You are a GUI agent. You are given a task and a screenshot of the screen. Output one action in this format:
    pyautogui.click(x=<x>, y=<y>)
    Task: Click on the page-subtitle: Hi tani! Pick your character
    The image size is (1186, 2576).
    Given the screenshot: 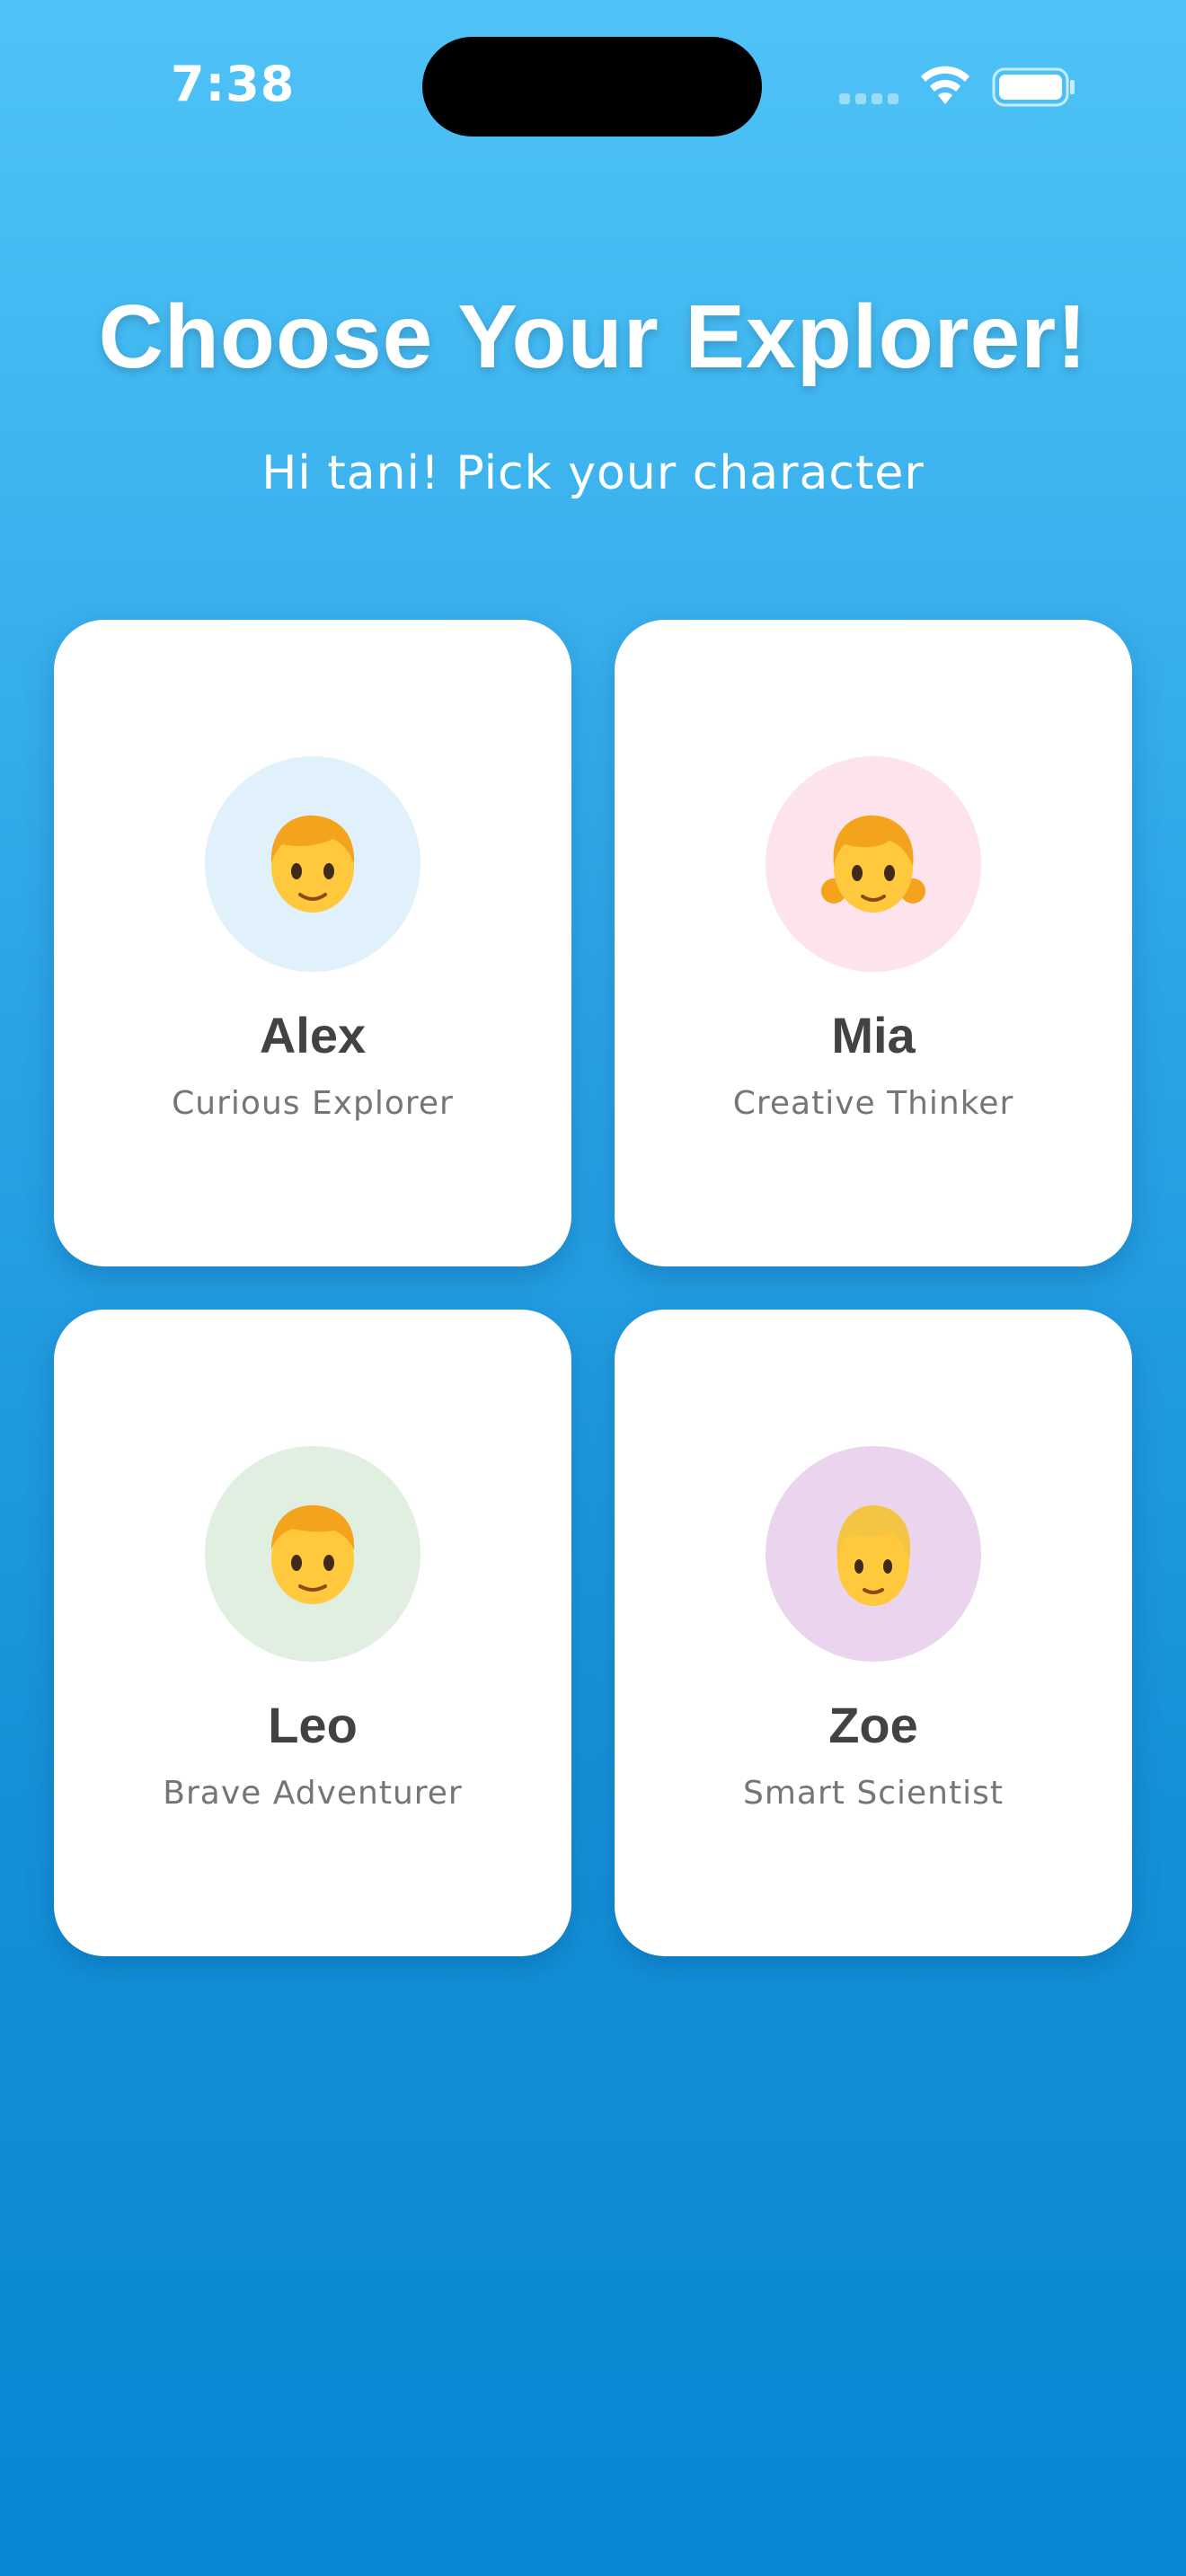 What is the action you would take?
    pyautogui.click(x=593, y=473)
    